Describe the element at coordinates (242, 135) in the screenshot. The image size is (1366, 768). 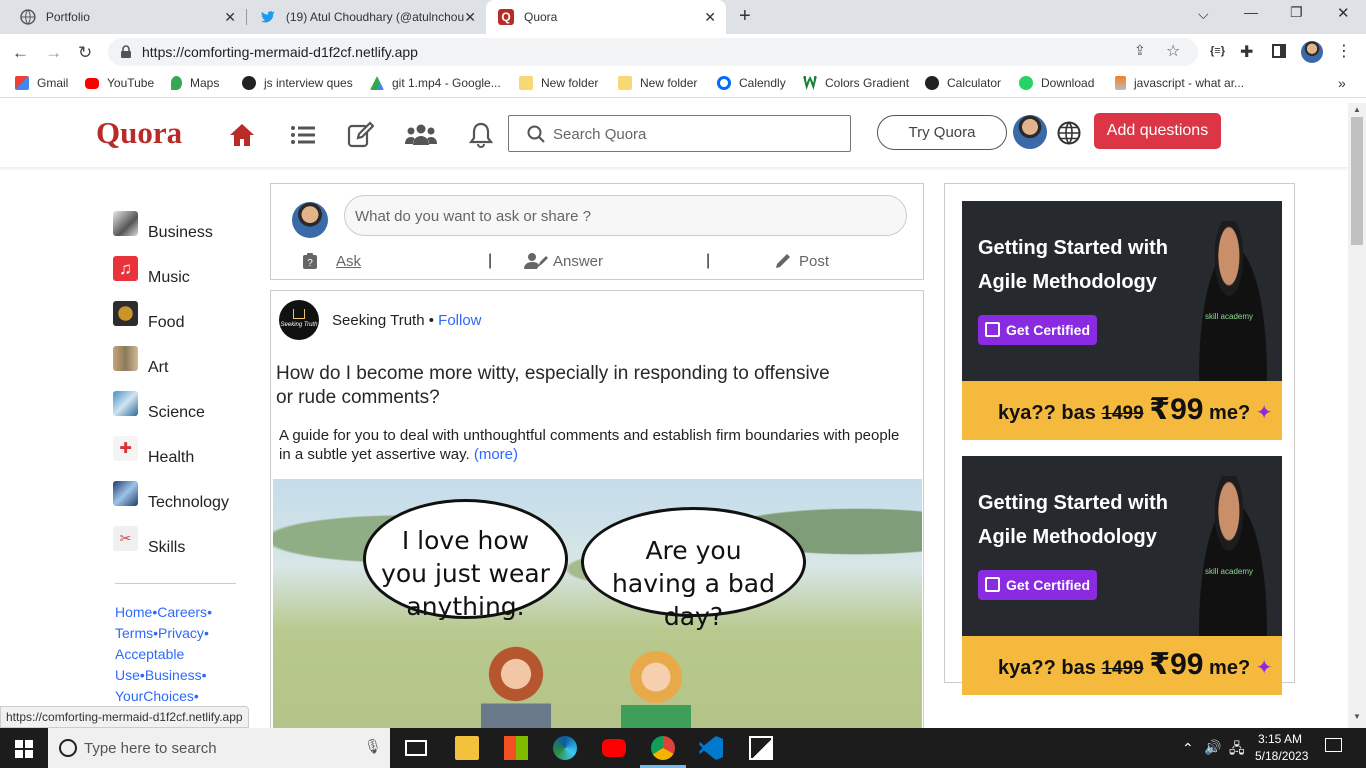
I see `home-icon` at that location.